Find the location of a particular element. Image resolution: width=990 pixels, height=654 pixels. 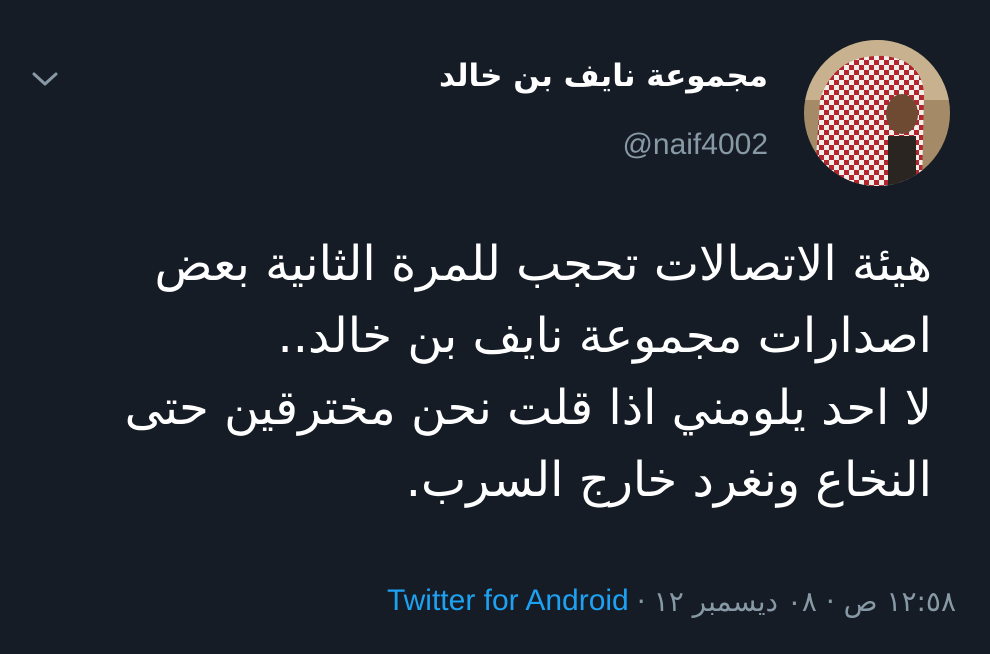

avatar-image is located at coordinates (877, 113).